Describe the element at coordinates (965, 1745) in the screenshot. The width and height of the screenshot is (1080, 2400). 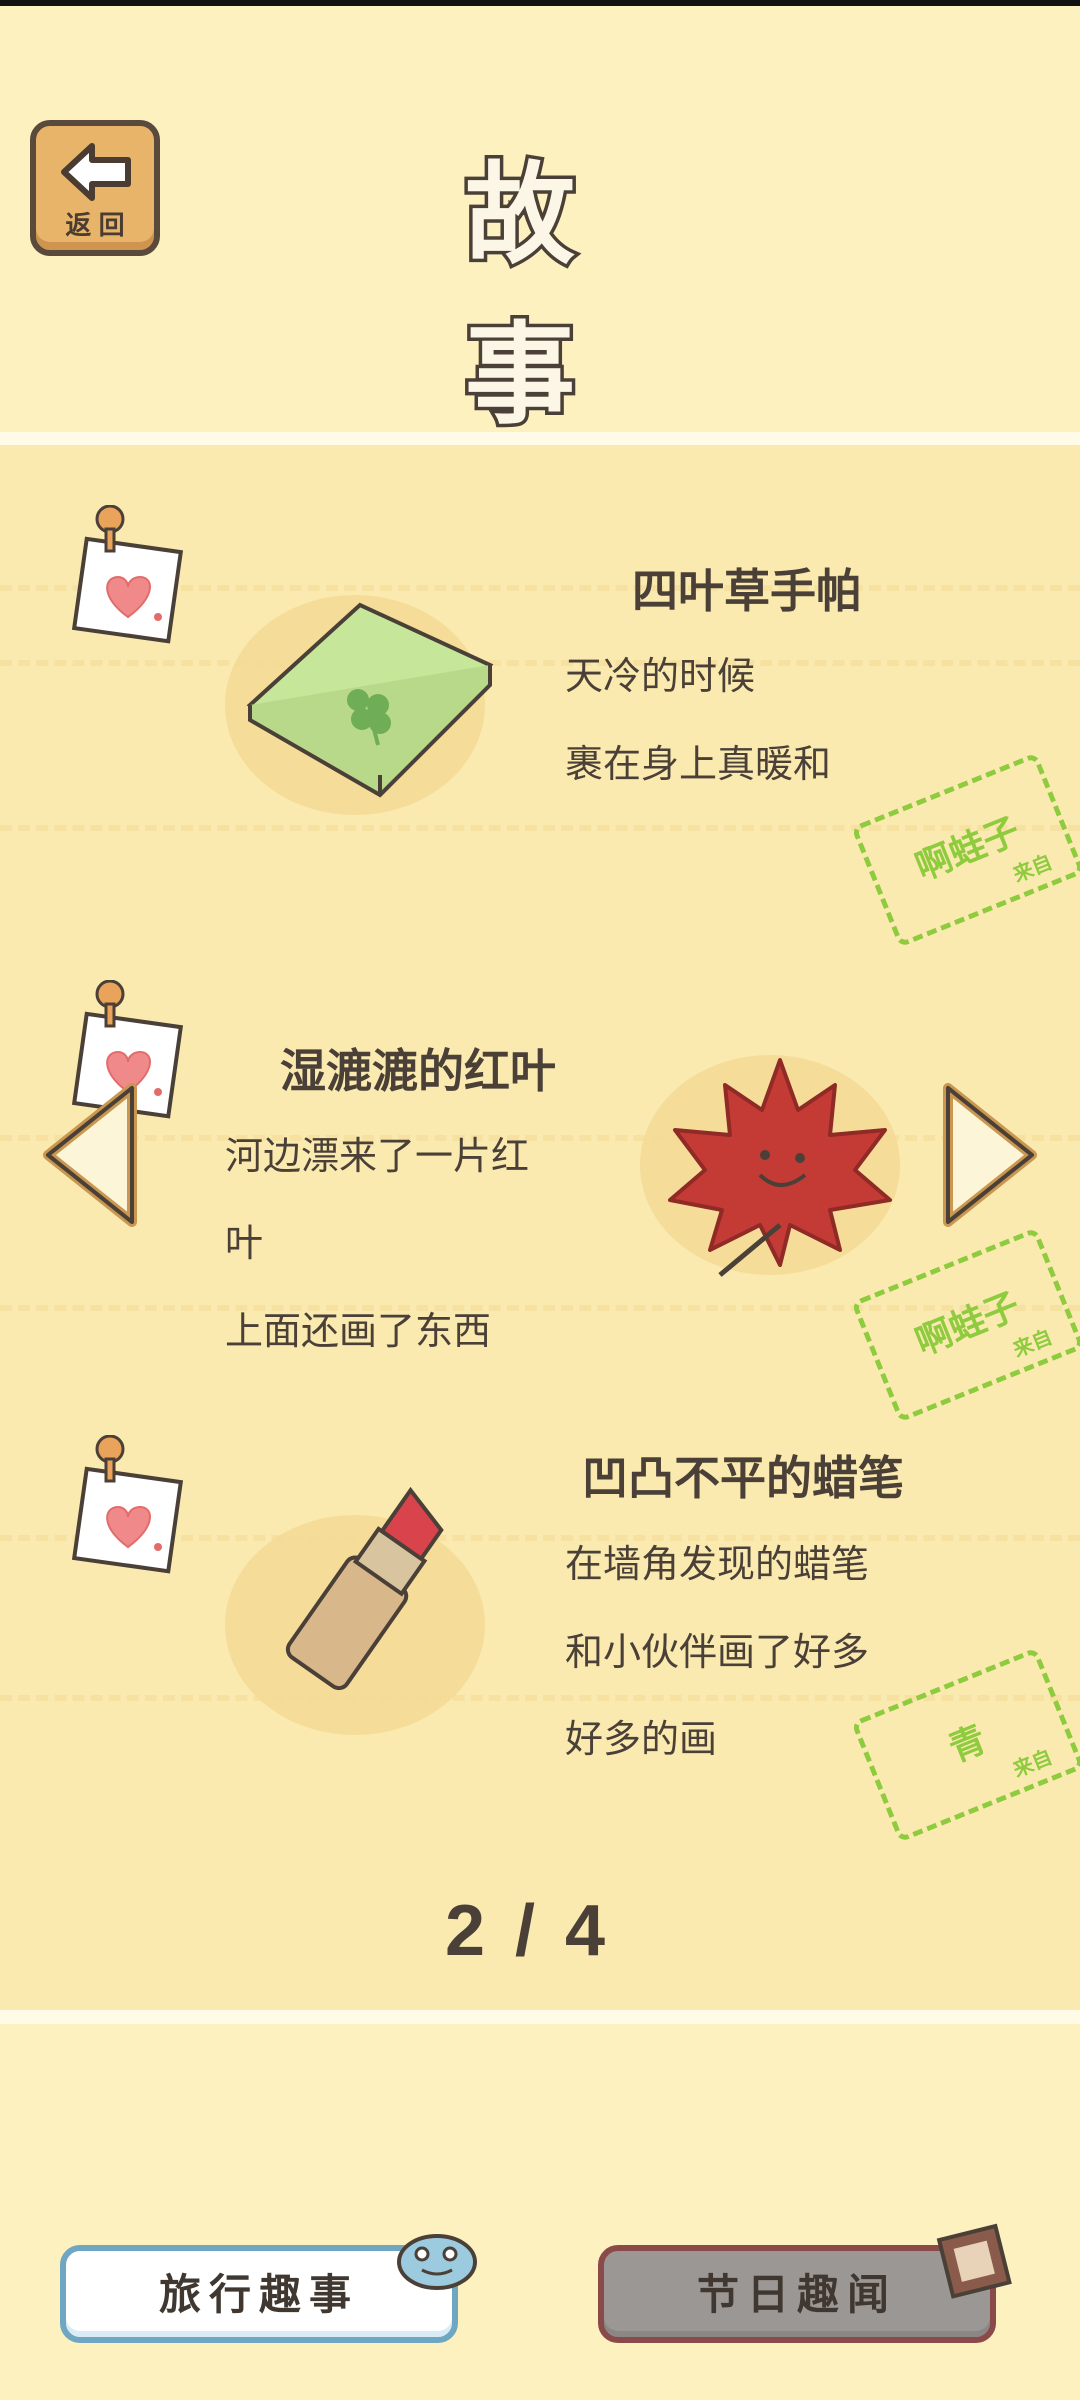
I see `sender-stamp: 青 来自` at that location.